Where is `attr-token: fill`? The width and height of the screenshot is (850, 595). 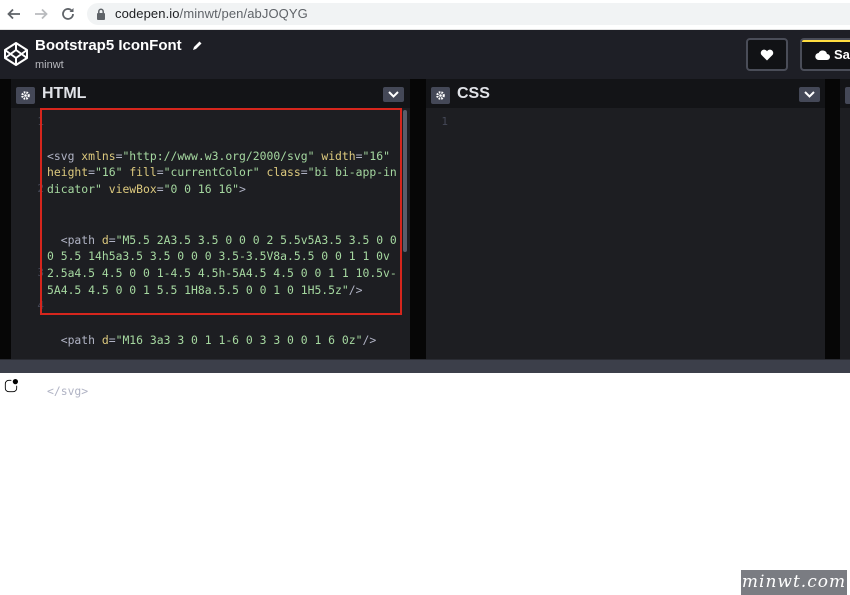
attr-token: fill is located at coordinates (143, 172).